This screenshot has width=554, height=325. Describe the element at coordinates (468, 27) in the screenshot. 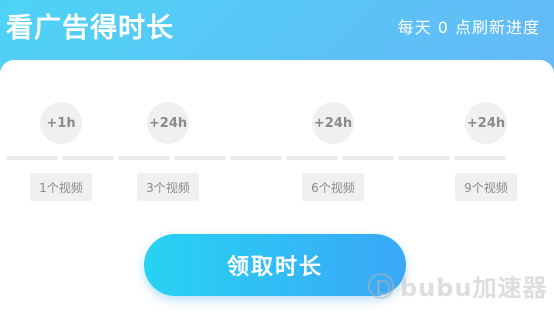

I see `refresh-note: 每天 0 点刷新进度` at that location.